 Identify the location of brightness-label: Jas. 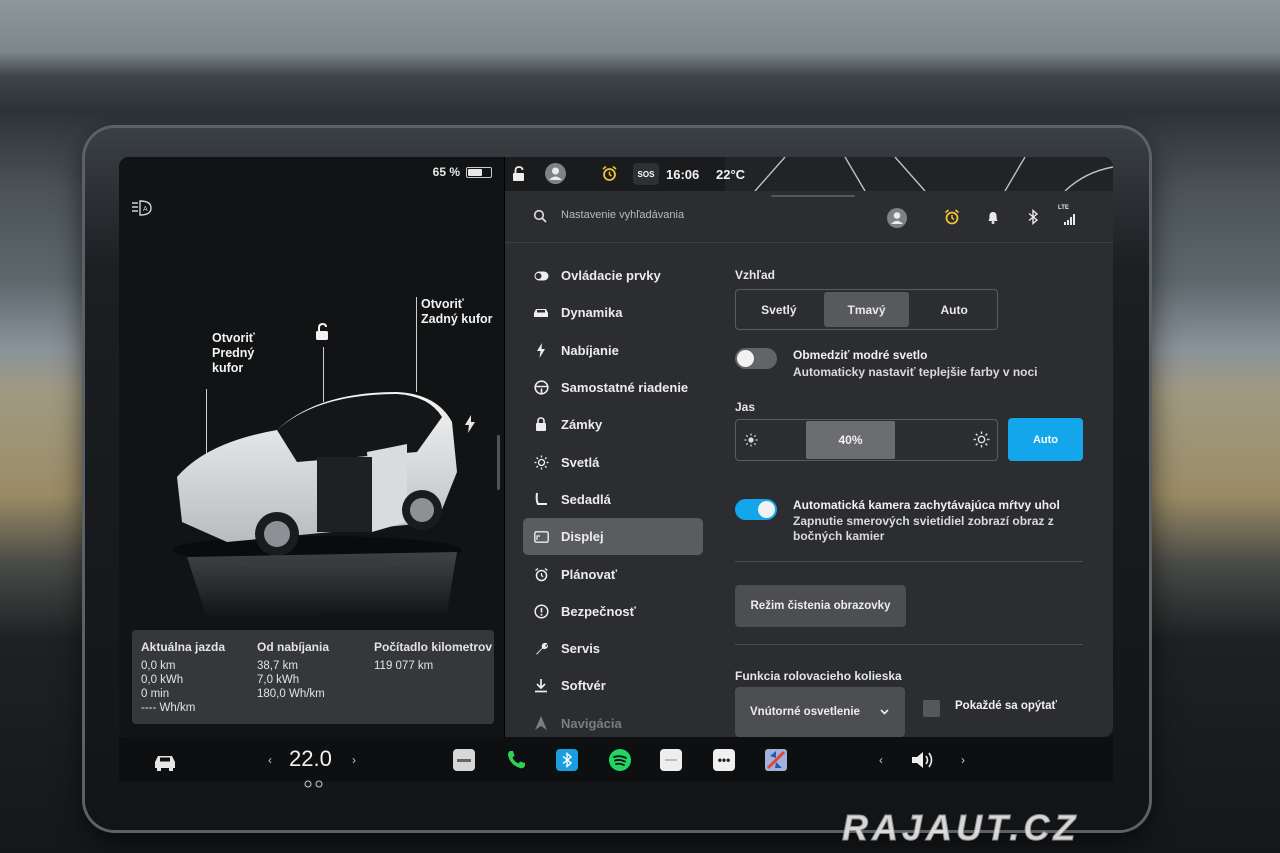
(745, 407).